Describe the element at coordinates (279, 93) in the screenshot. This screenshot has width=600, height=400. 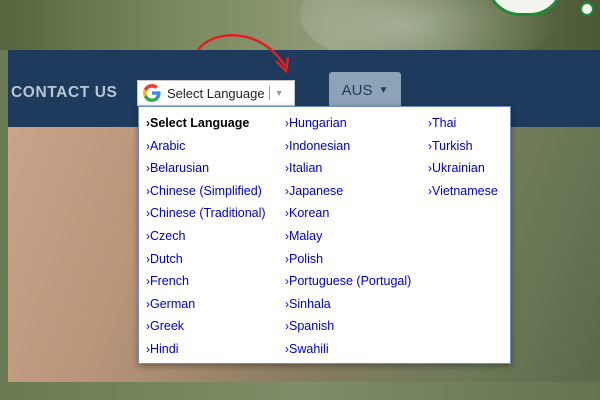
I see `dropdown-arrow-icon: ▼` at that location.